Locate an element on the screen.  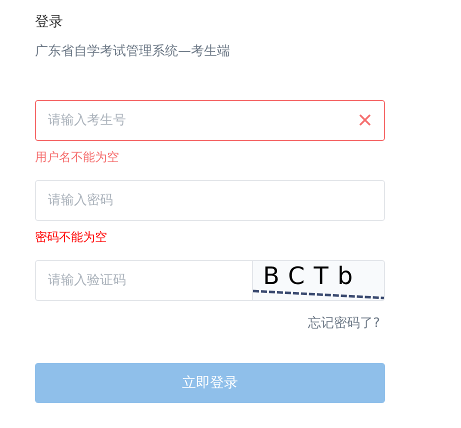
captcha-image: BCTb is located at coordinates (318, 280).